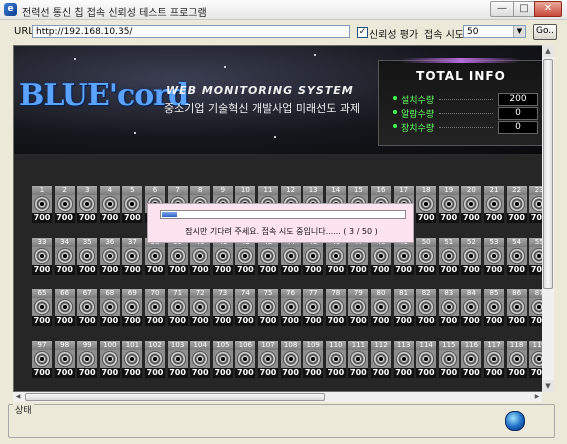 The width and height of the screenshot is (567, 444). I want to click on device-tile: 3 700, so click(87, 204).